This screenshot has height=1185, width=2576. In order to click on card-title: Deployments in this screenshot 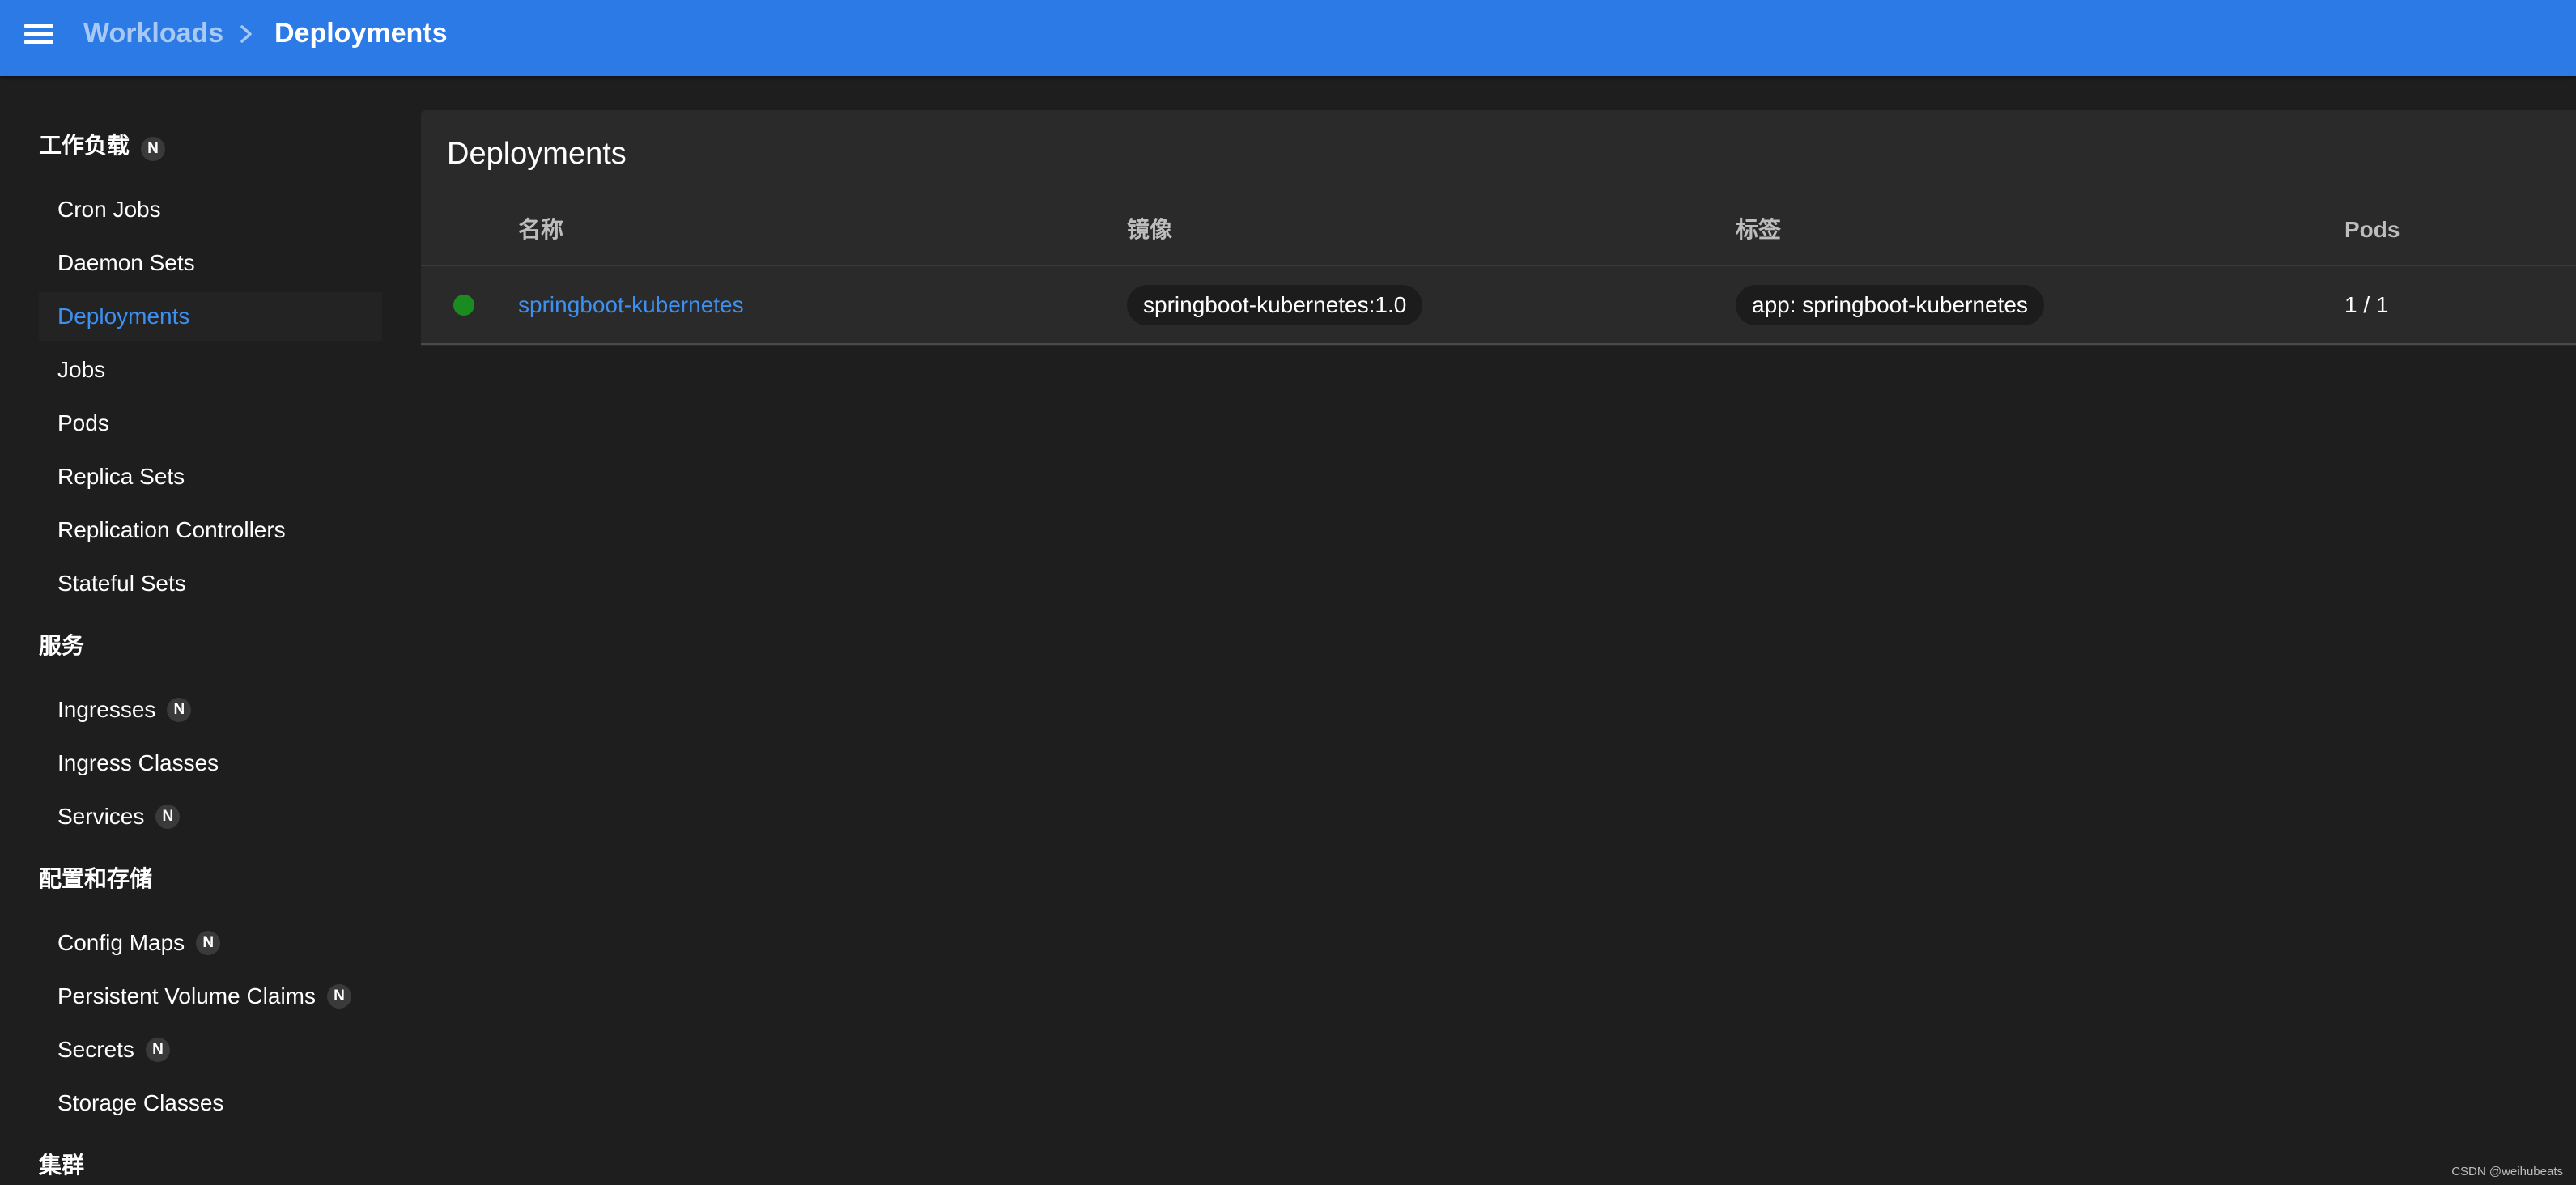, I will do `click(537, 154)`.